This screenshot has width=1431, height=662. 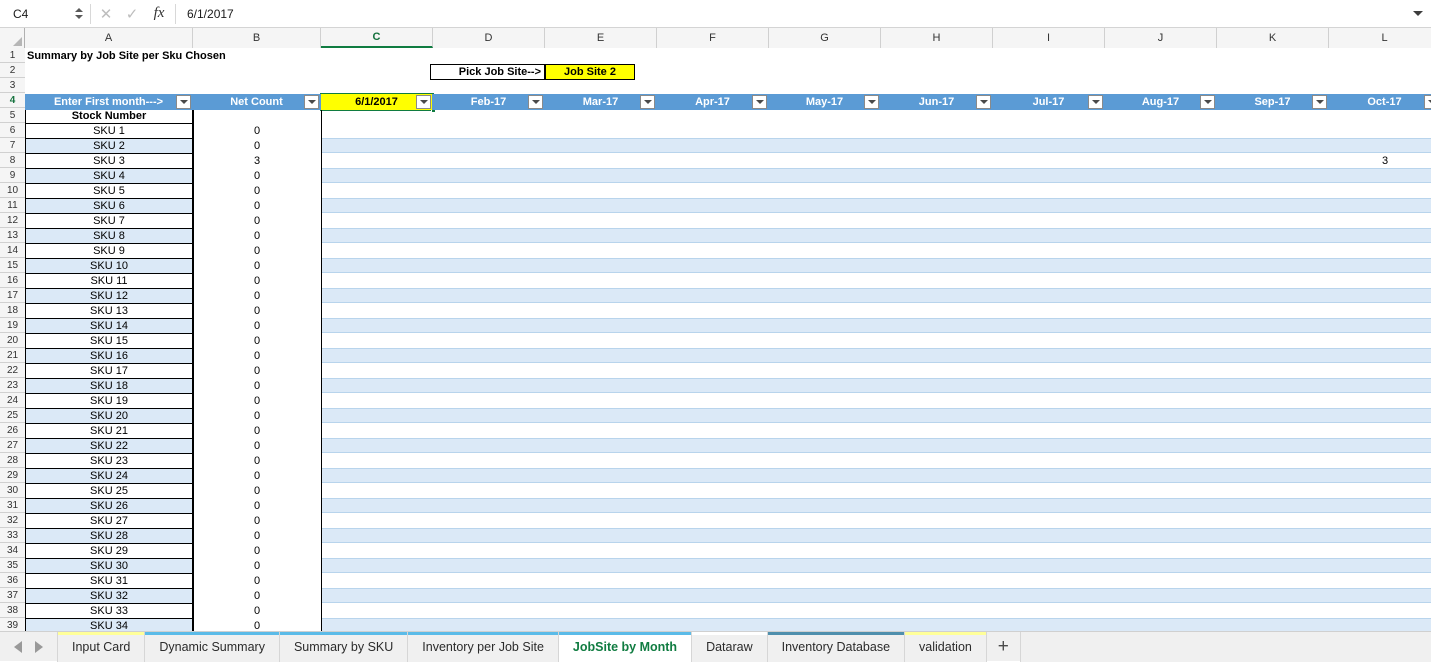 What do you see at coordinates (1095, 102) in the screenshot?
I see `filter-dropdown-i` at bounding box center [1095, 102].